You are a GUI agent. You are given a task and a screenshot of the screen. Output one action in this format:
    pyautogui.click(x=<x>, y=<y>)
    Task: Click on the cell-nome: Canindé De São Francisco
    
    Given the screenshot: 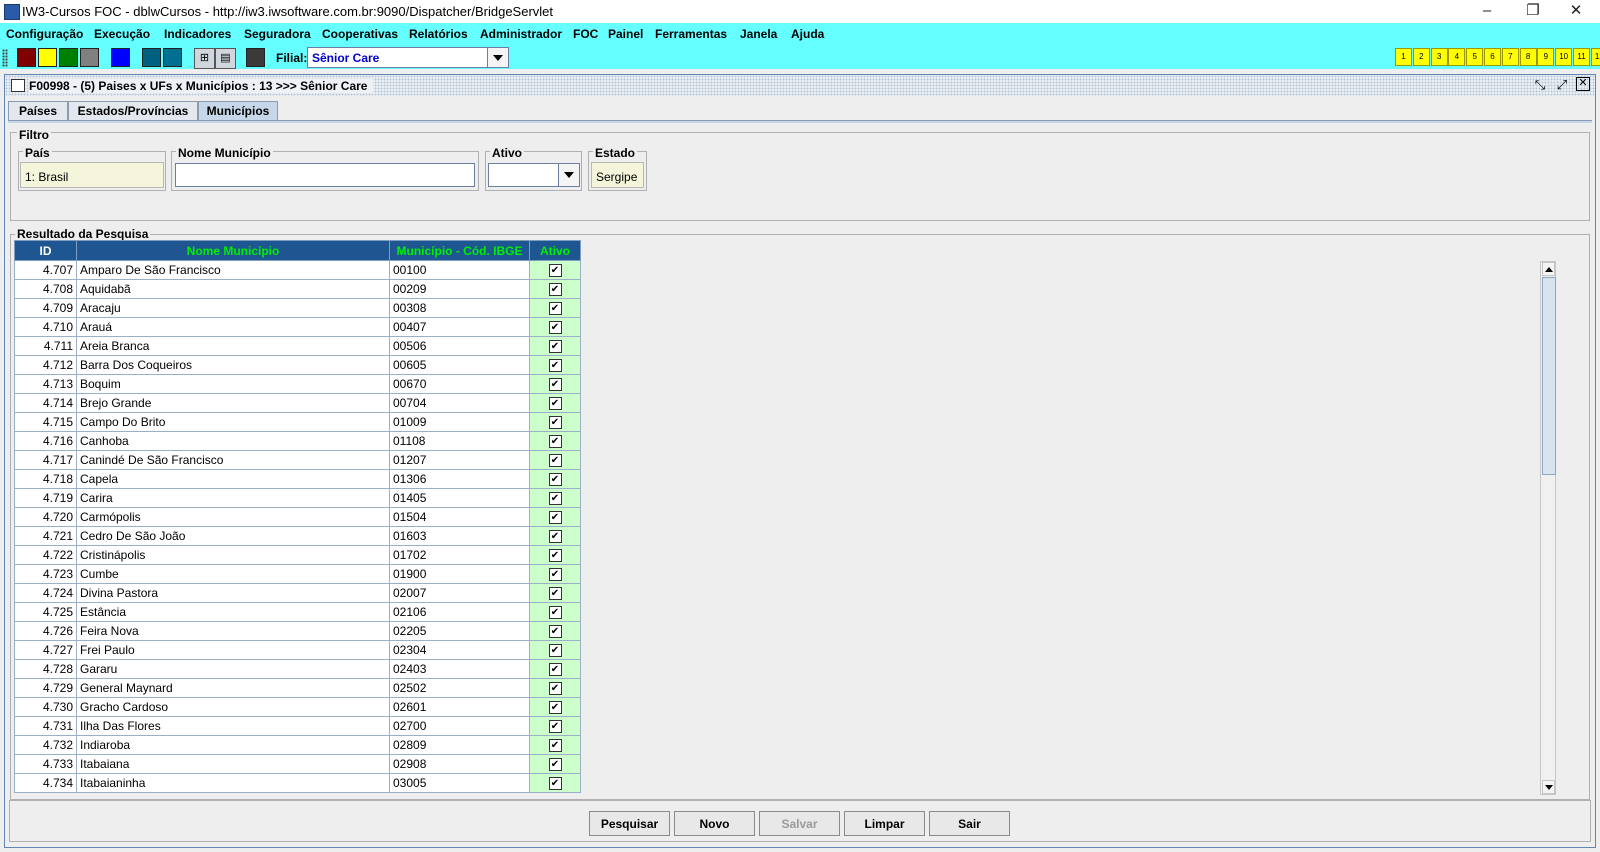 What is the action you would take?
    pyautogui.click(x=233, y=460)
    